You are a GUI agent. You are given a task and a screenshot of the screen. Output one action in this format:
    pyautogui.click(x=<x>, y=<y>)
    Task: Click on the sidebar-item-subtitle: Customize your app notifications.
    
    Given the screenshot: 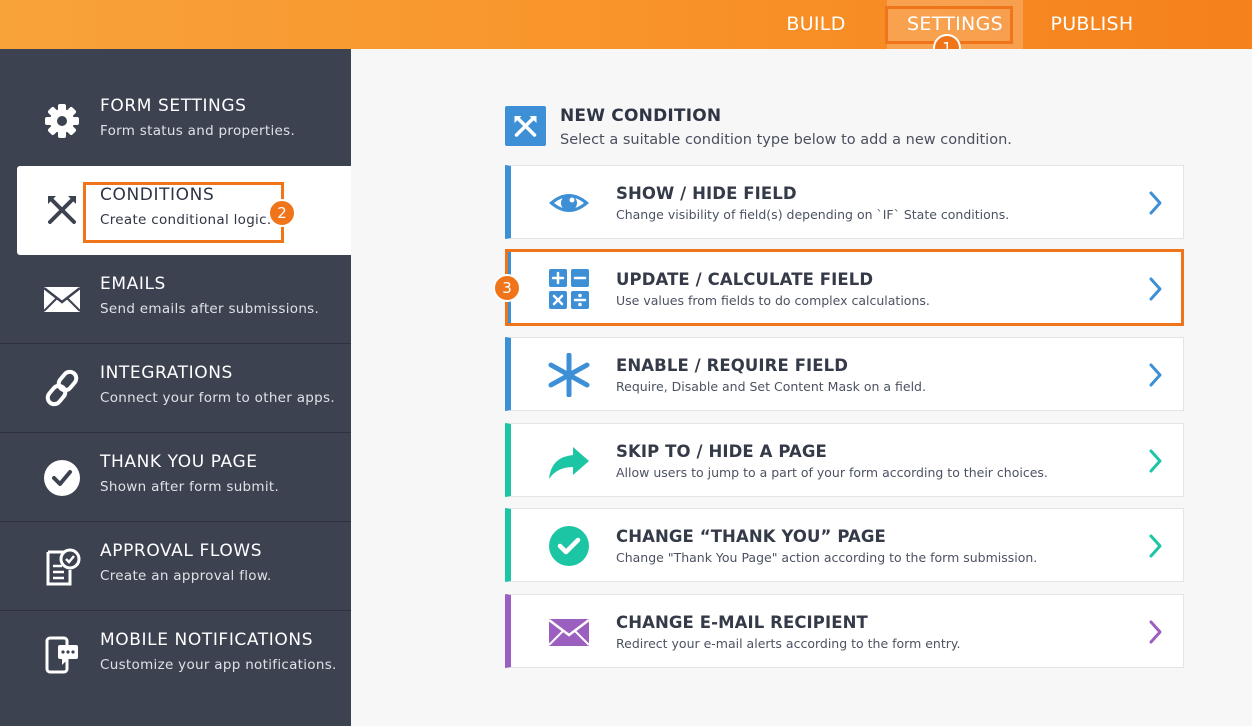 What is the action you would take?
    pyautogui.click(x=218, y=665)
    